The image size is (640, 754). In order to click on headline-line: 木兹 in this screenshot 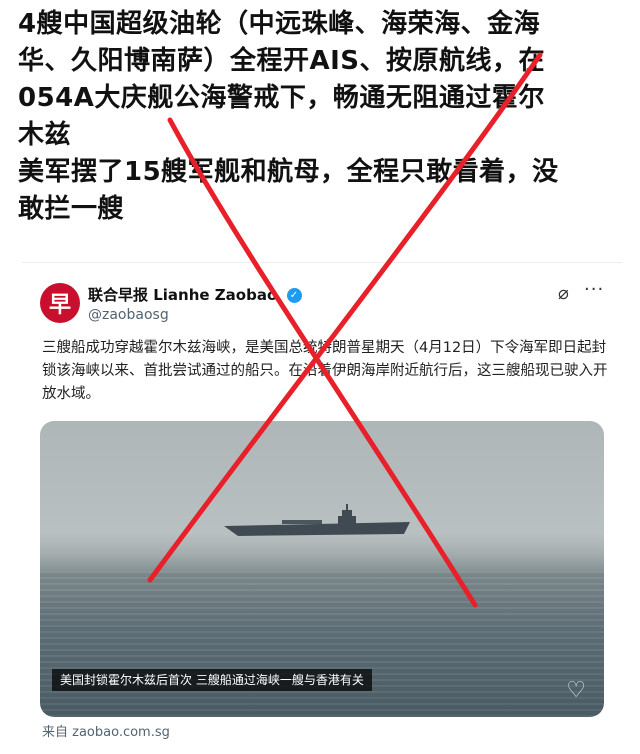, I will do `click(45, 135)`.